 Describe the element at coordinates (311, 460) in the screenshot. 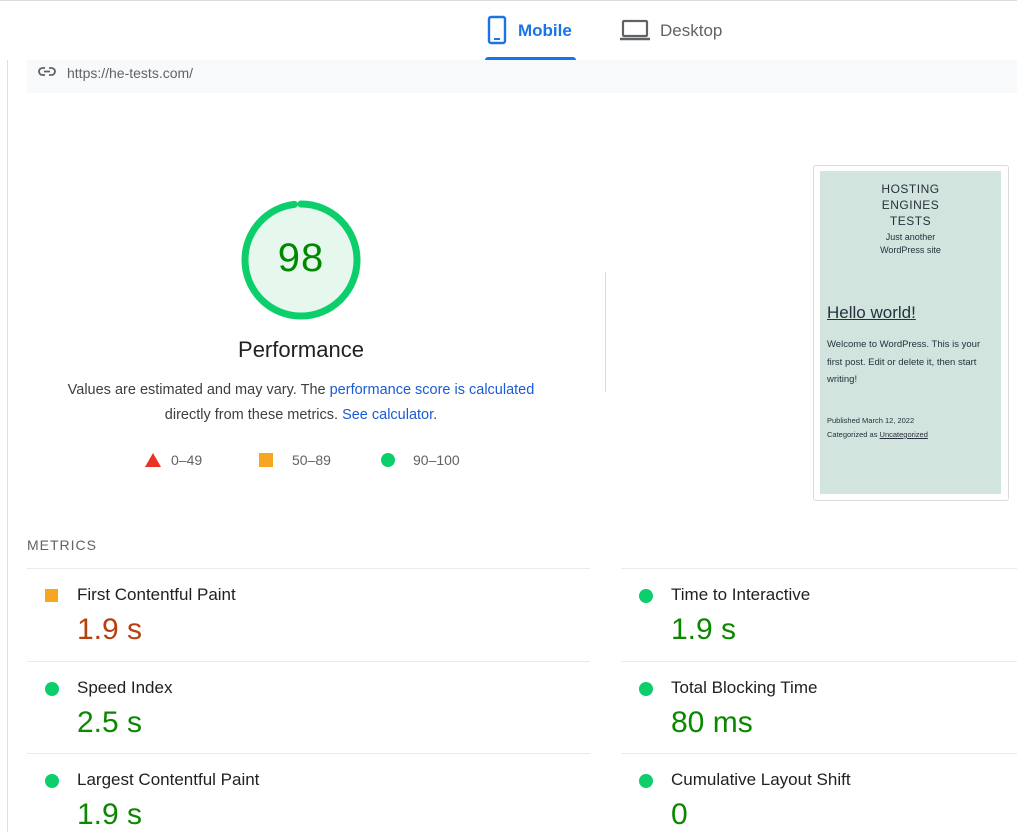

I see `legend-average-label: 50–89` at that location.